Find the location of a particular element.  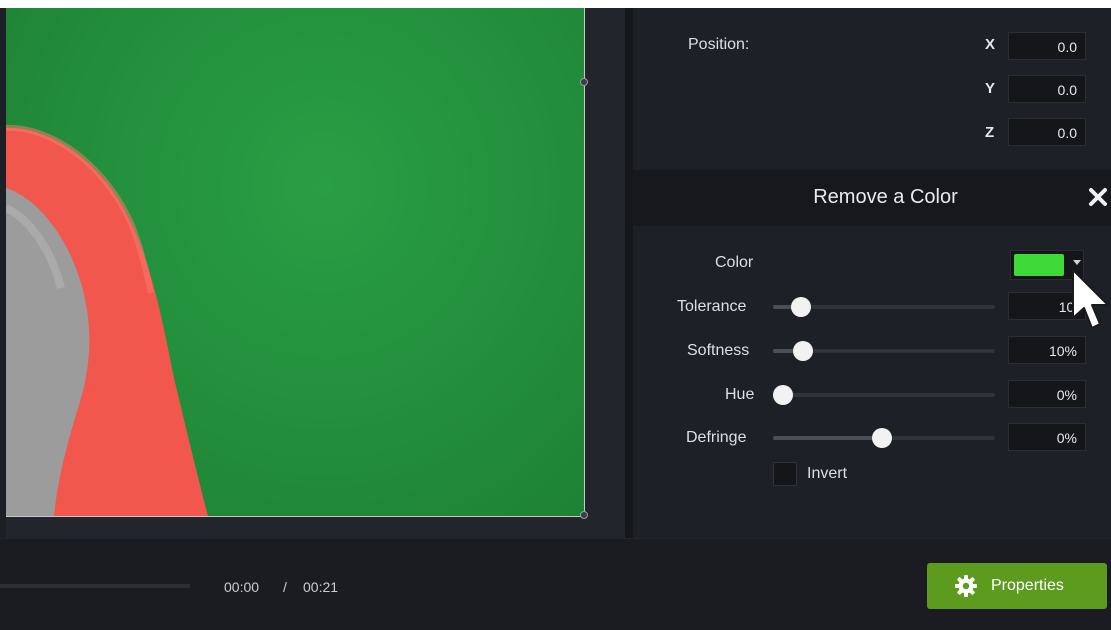

properties-button-label: Properties is located at coordinates (1027, 585).